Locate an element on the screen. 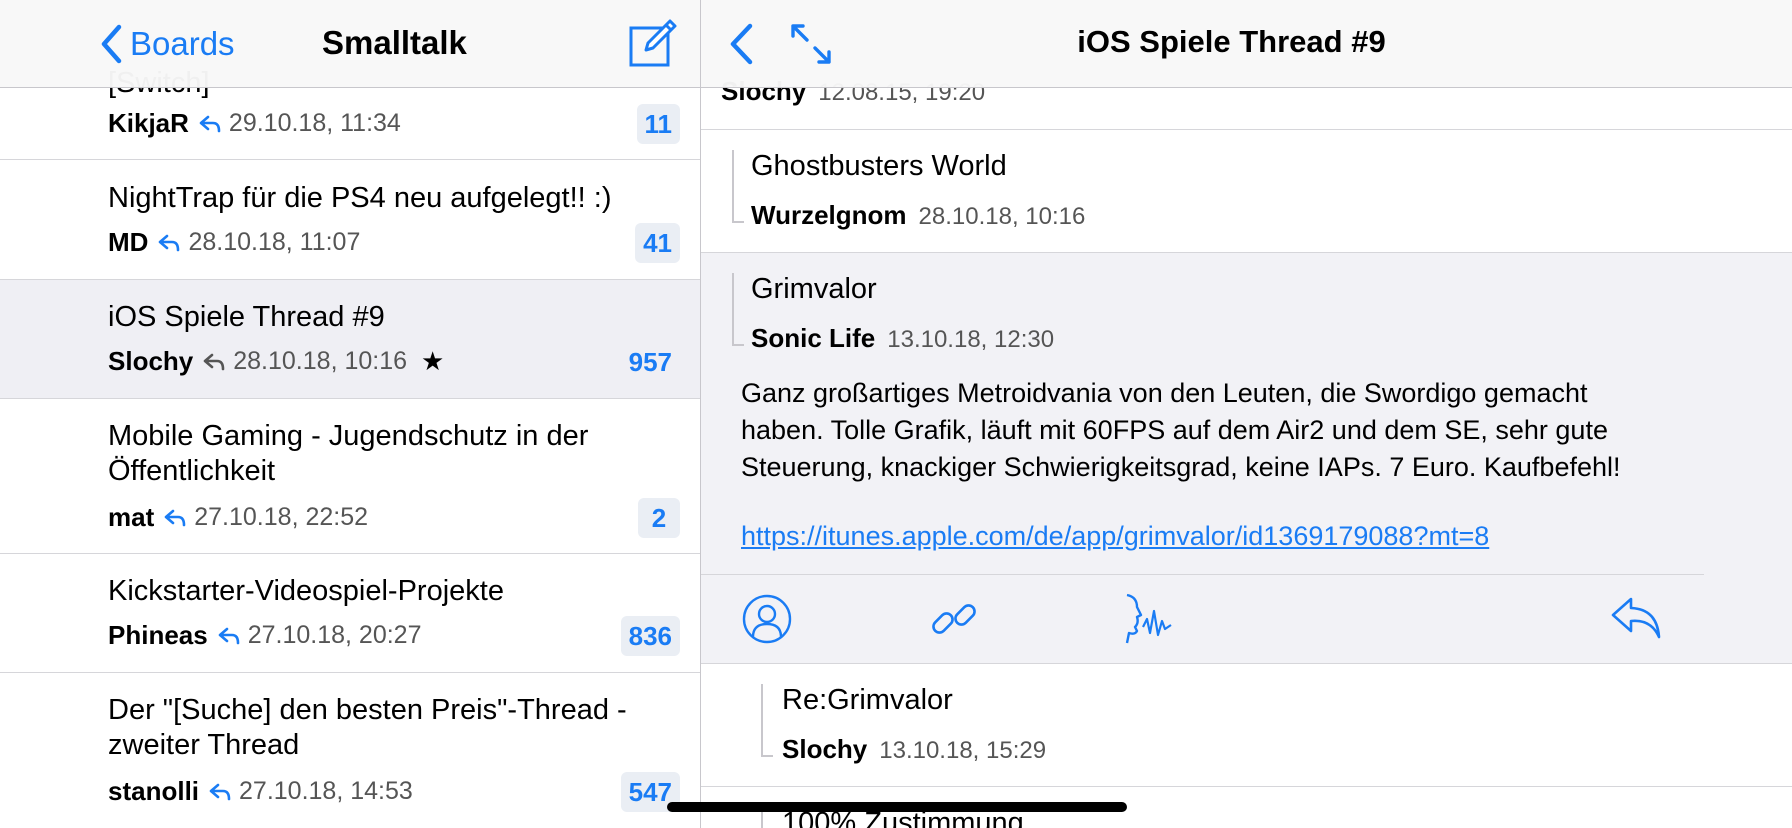  post-meta: Wurzelgnom 28.10.18, 10:16 is located at coordinates (918, 215).